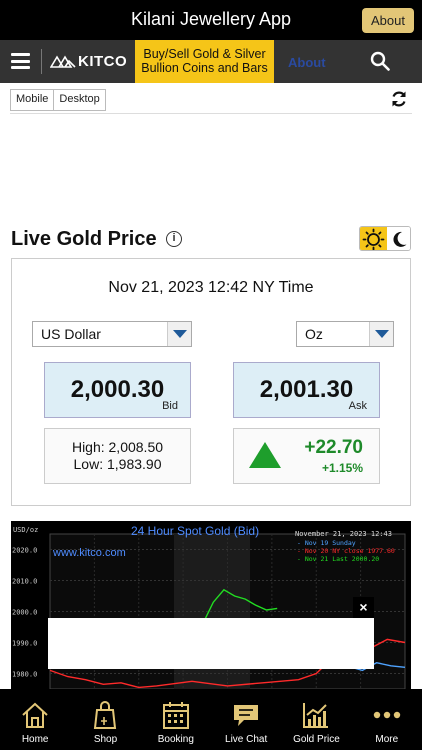 This screenshot has height=750, width=422. Describe the element at coordinates (35, 739) in the screenshot. I see `tab-label: Home` at that location.